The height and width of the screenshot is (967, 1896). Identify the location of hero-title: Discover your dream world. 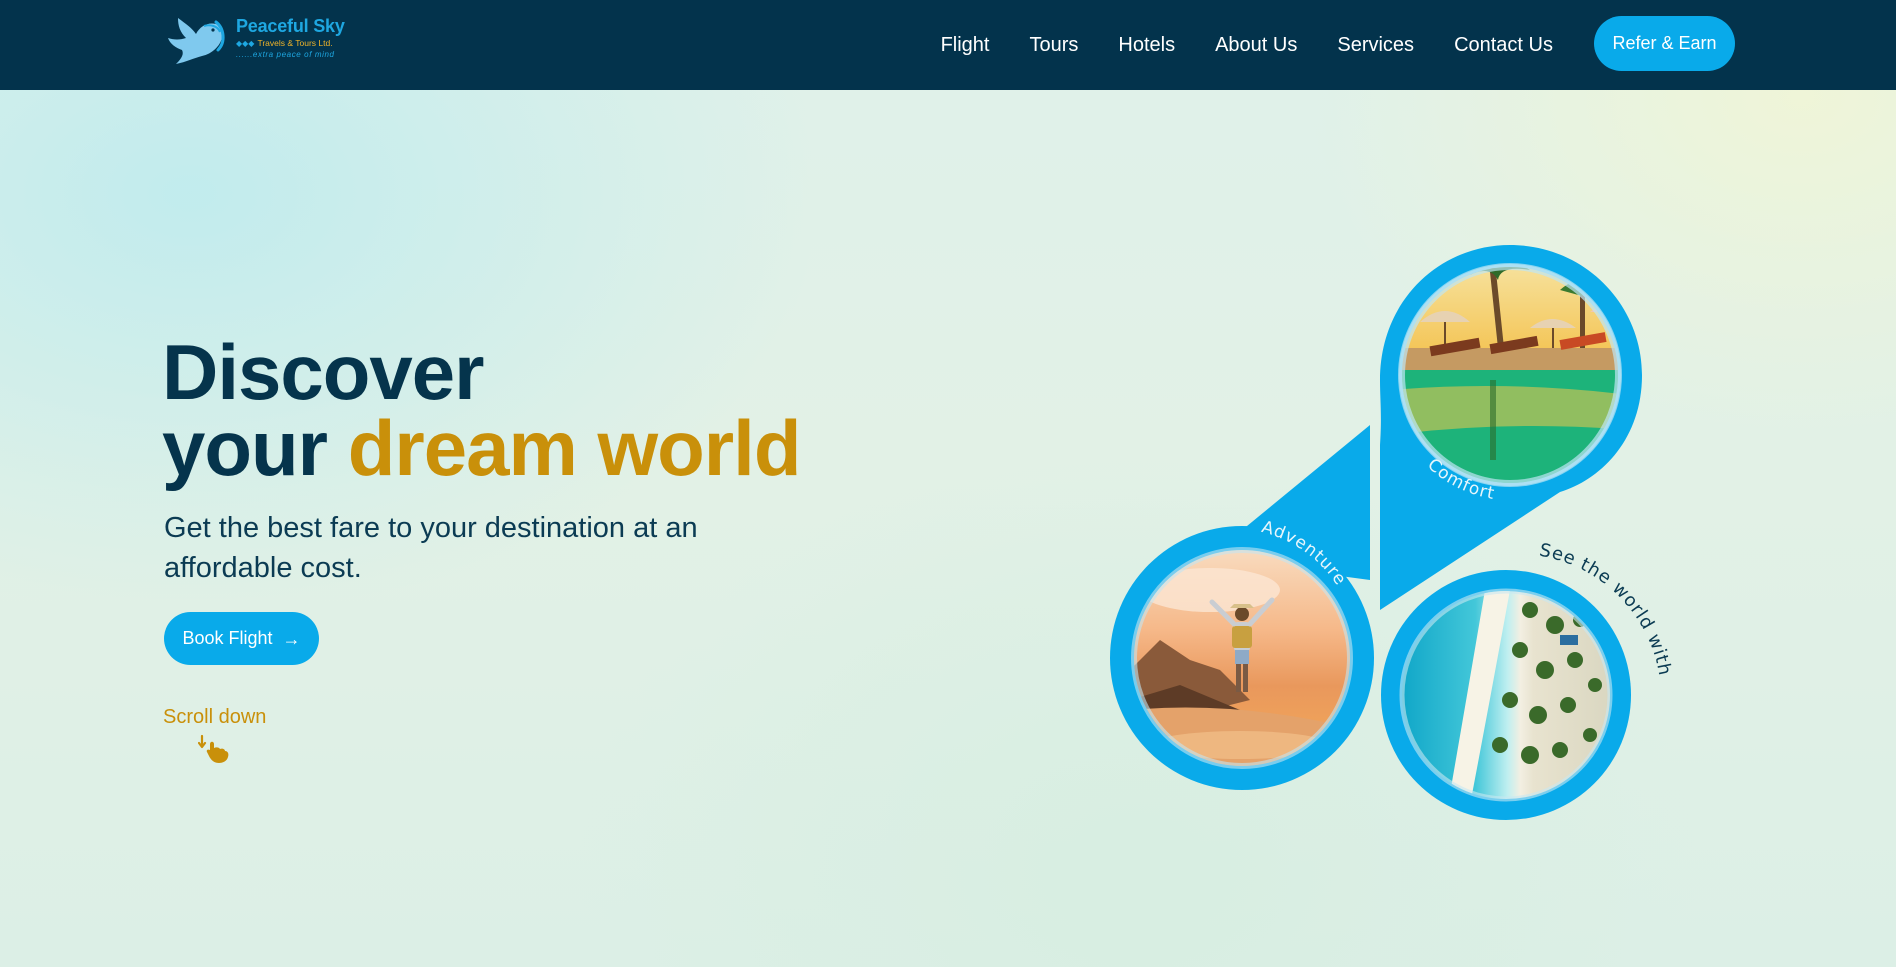
(481, 410).